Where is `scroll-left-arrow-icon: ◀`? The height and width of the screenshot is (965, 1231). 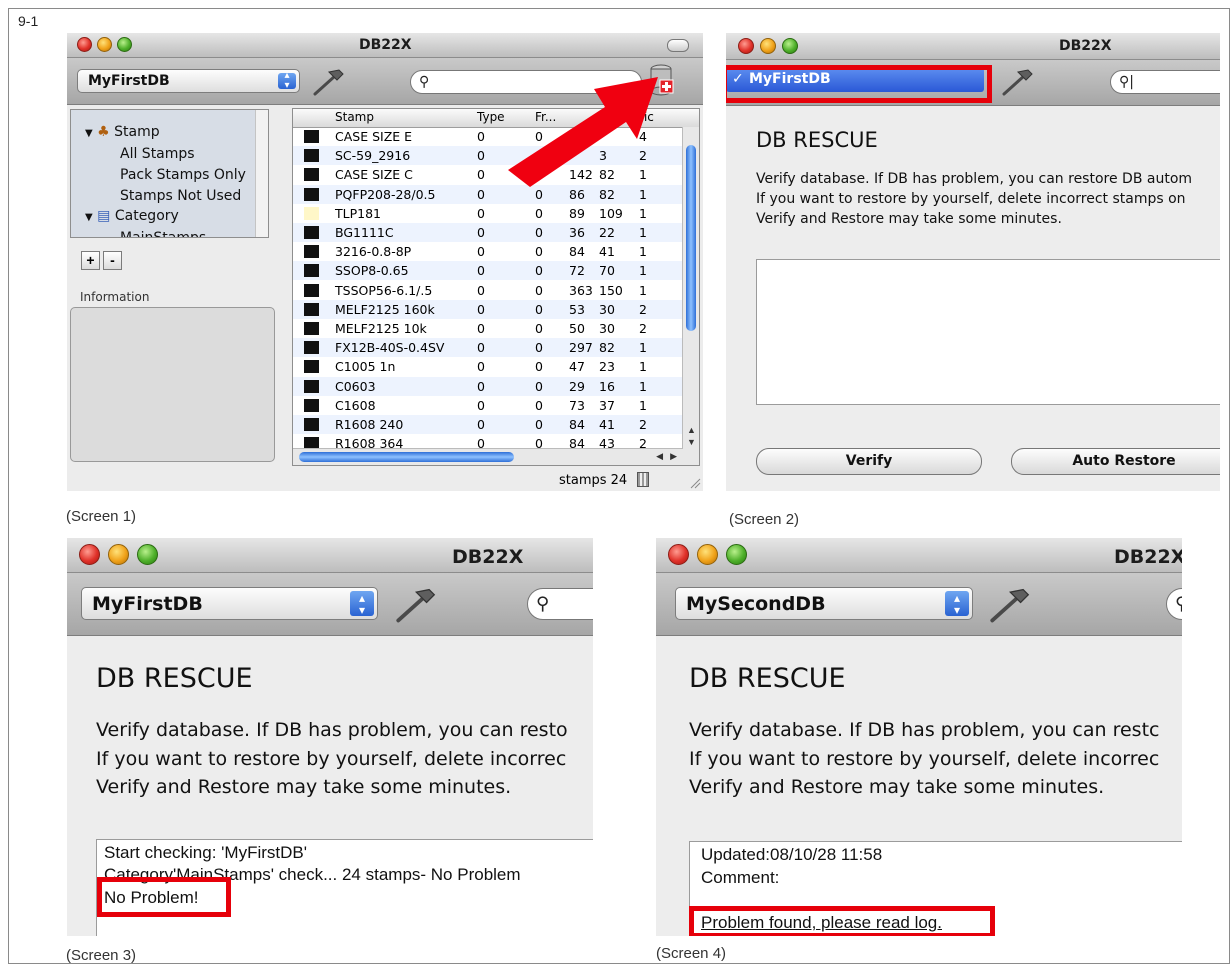
scroll-left-arrow-icon: ◀ is located at coordinates (659, 456).